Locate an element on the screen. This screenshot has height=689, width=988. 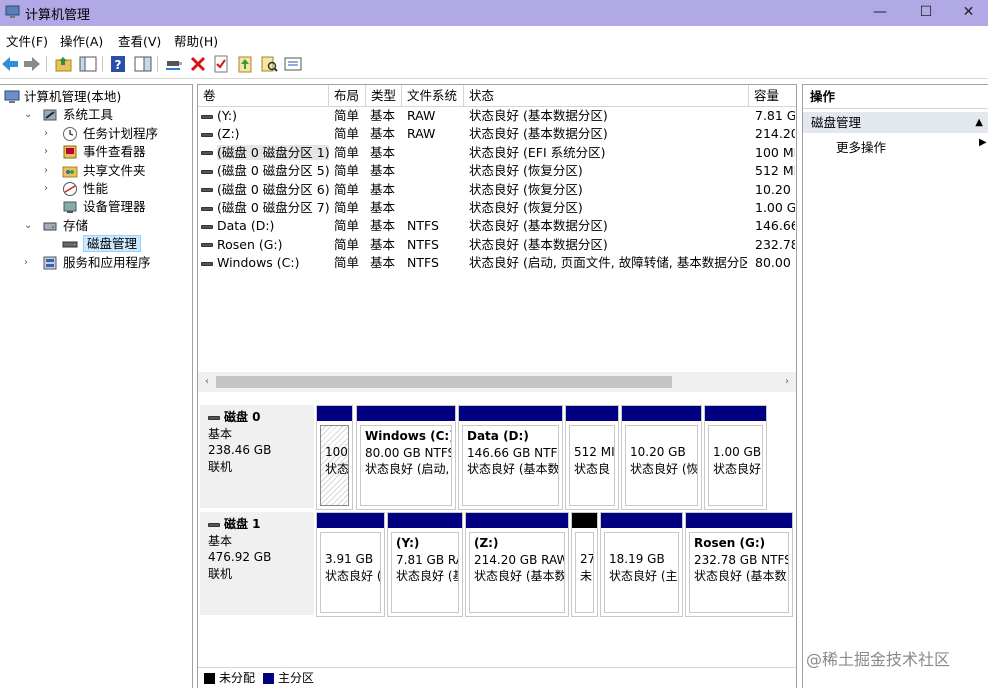
title-bar: 计算机管理 — ☐ ✕ is located at coordinates (494, 13).